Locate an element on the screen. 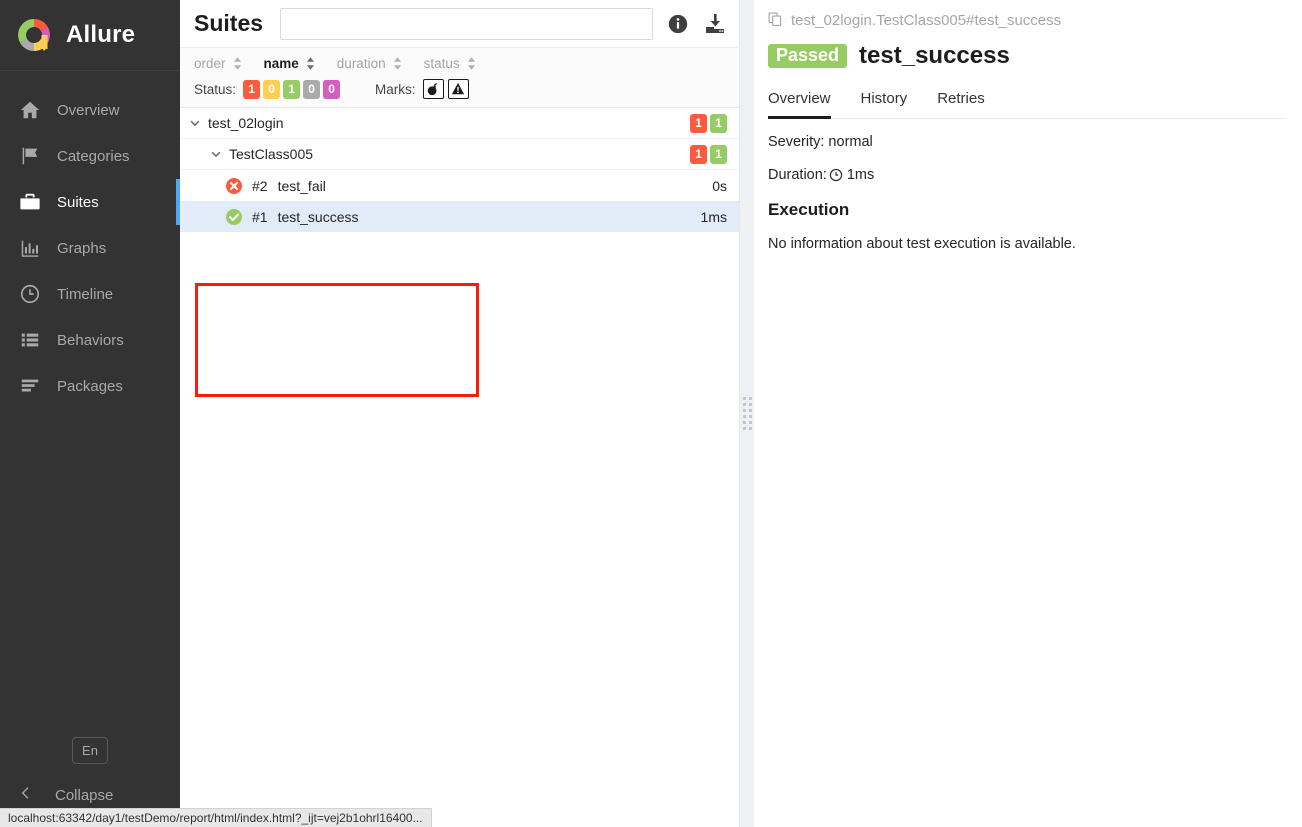 This screenshot has height=827, width=1302. status-chip-failed: 1 is located at coordinates (252, 89).